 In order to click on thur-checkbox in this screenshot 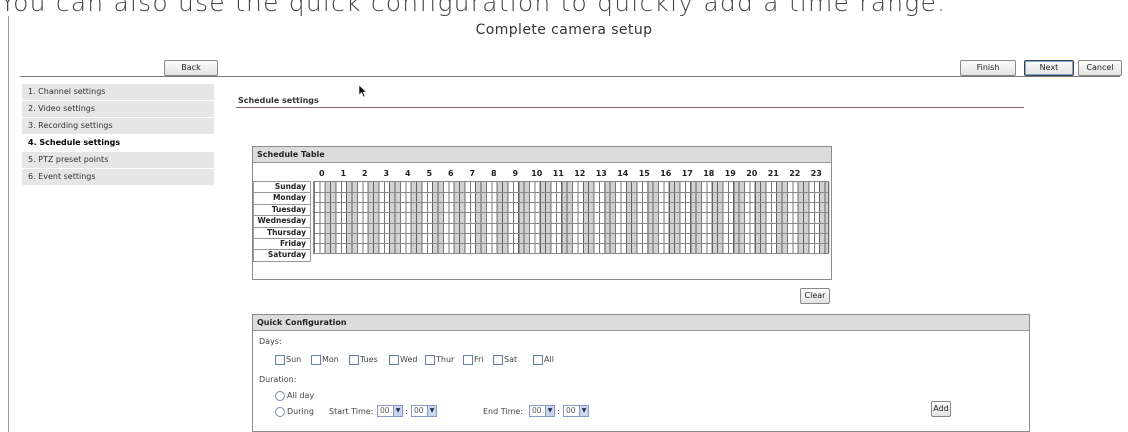, I will do `click(430, 360)`.